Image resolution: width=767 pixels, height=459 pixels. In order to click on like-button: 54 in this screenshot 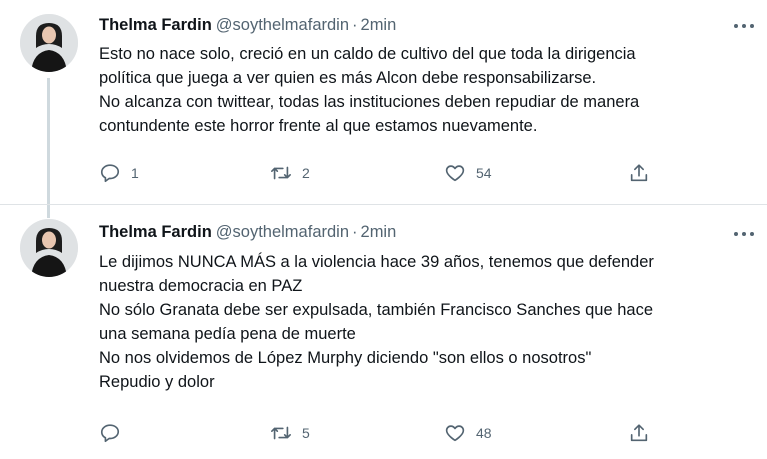, I will do `click(468, 173)`.